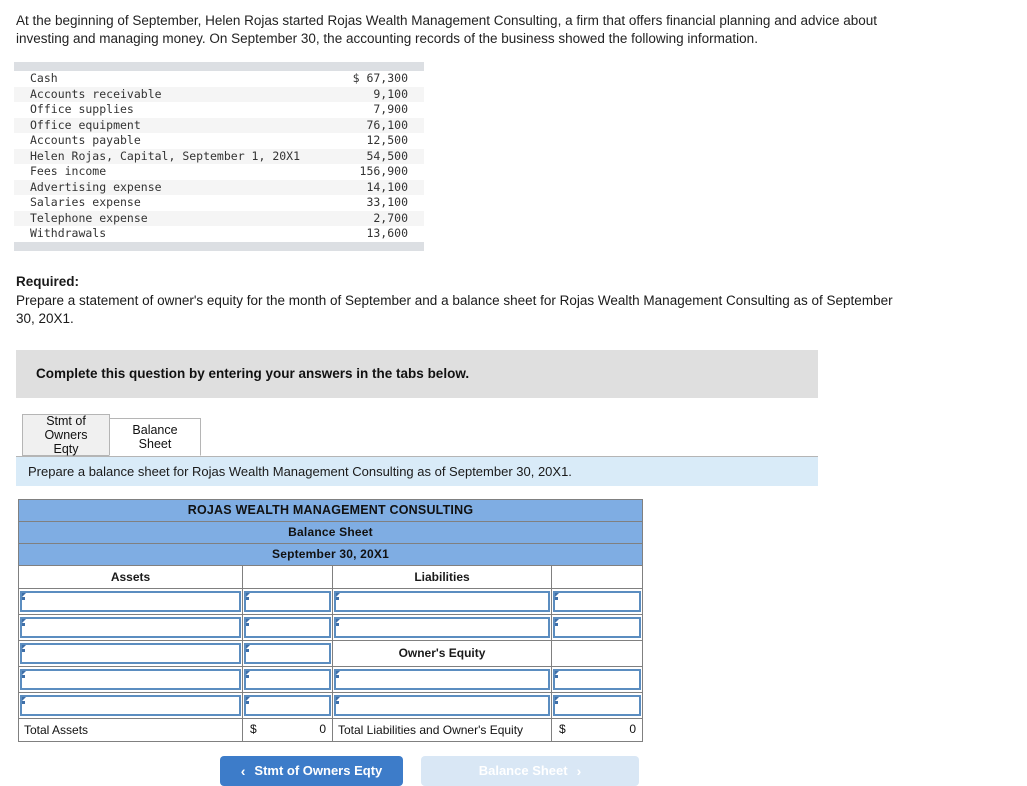  Describe the element at coordinates (130, 576) in the screenshot. I see `bs-header-assets: Assets` at that location.